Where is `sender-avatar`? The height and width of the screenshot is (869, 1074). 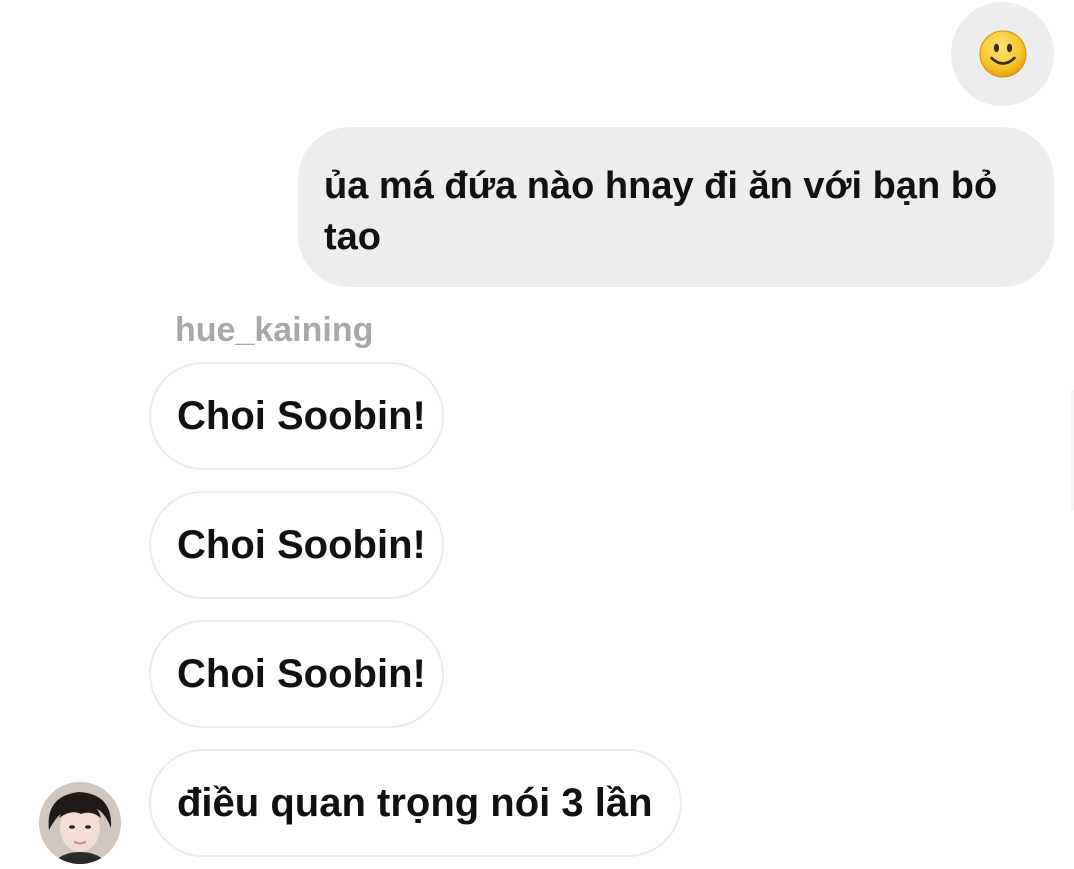
sender-avatar is located at coordinates (80, 823).